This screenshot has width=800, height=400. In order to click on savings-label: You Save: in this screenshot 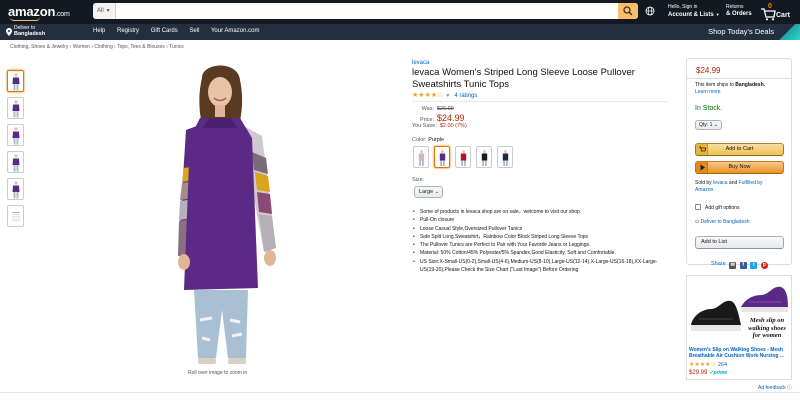, I will do `click(424, 126)`.